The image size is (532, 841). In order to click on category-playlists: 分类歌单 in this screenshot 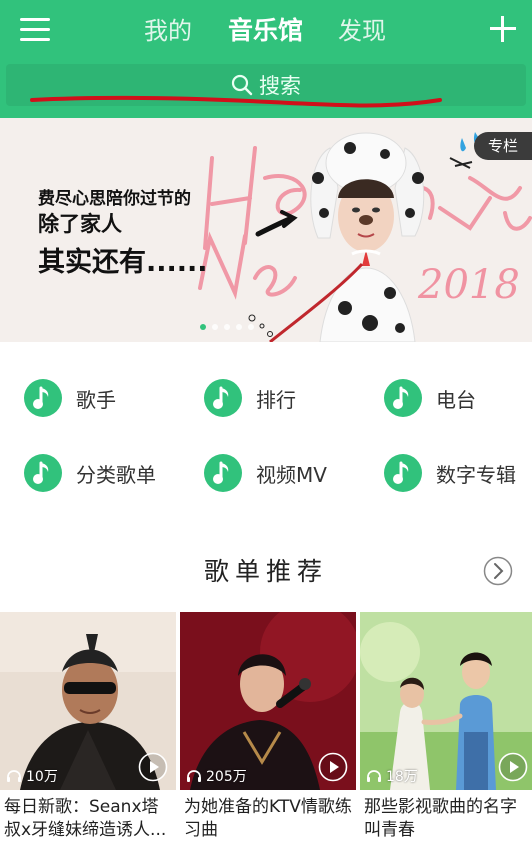, I will do `click(90, 473)`.